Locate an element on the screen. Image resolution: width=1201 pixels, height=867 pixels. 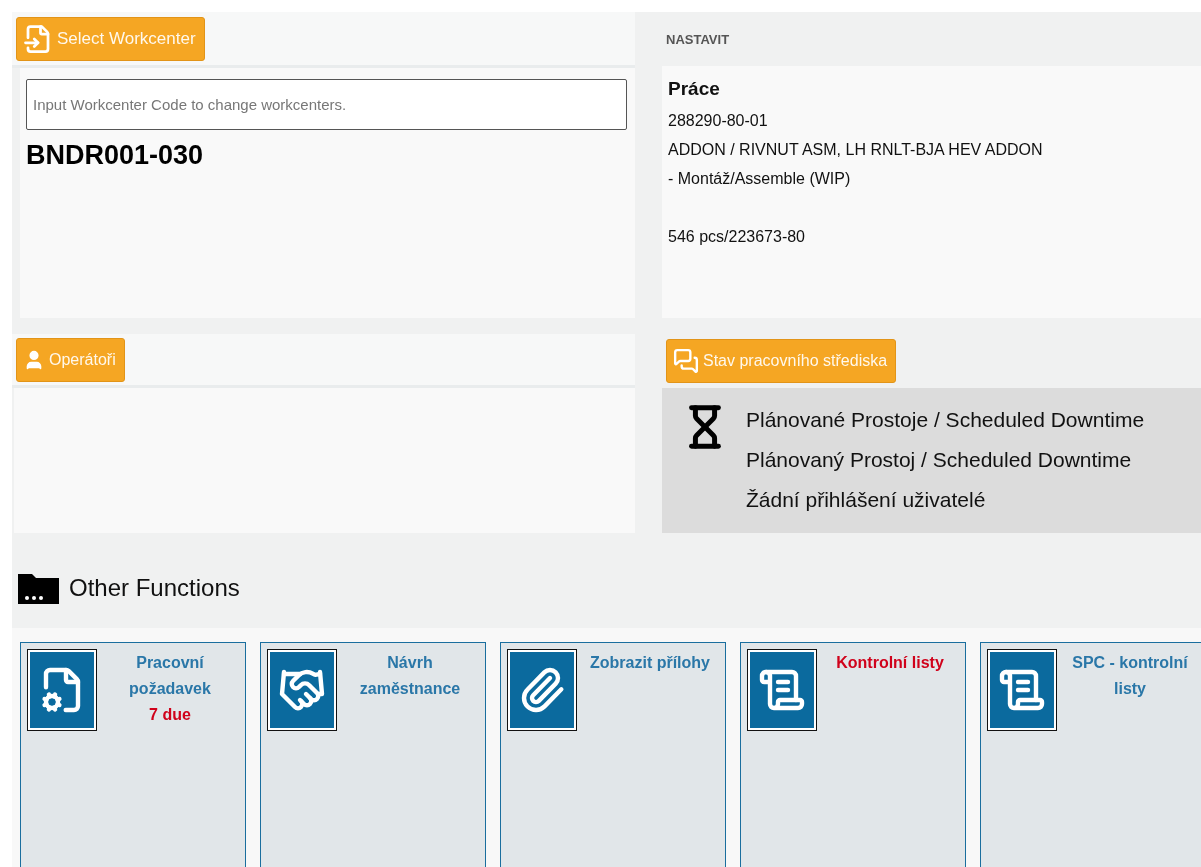
tile-title: Pracovní požadavek is located at coordinates (170, 676).